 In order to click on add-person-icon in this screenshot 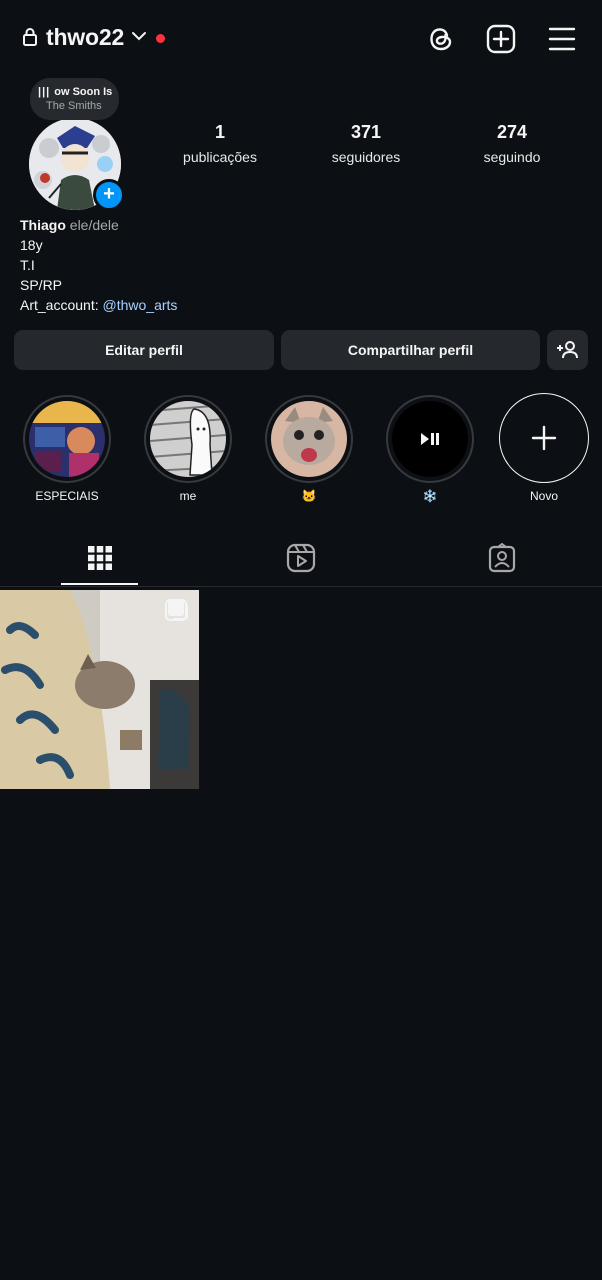, I will do `click(567, 350)`.